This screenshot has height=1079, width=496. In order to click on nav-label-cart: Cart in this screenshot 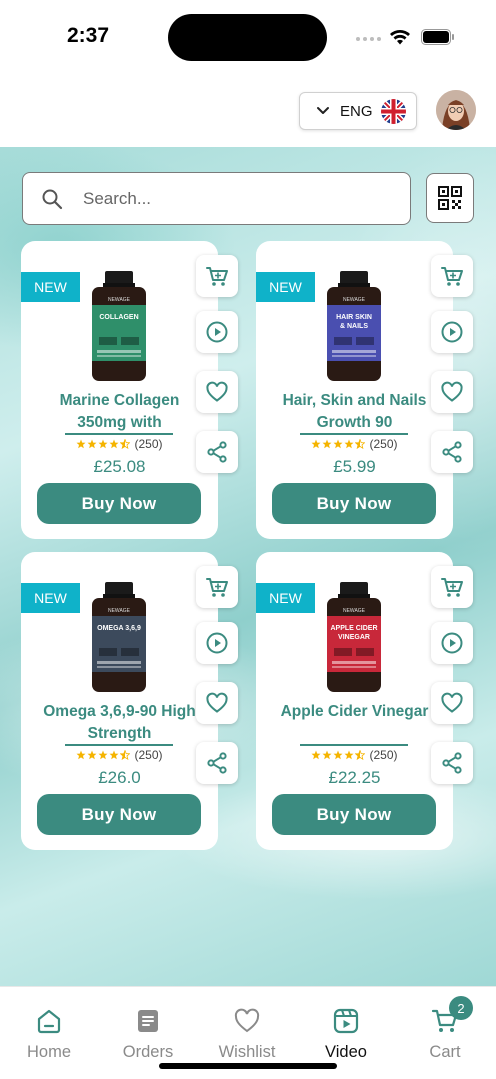, I will do `click(445, 1052)`.